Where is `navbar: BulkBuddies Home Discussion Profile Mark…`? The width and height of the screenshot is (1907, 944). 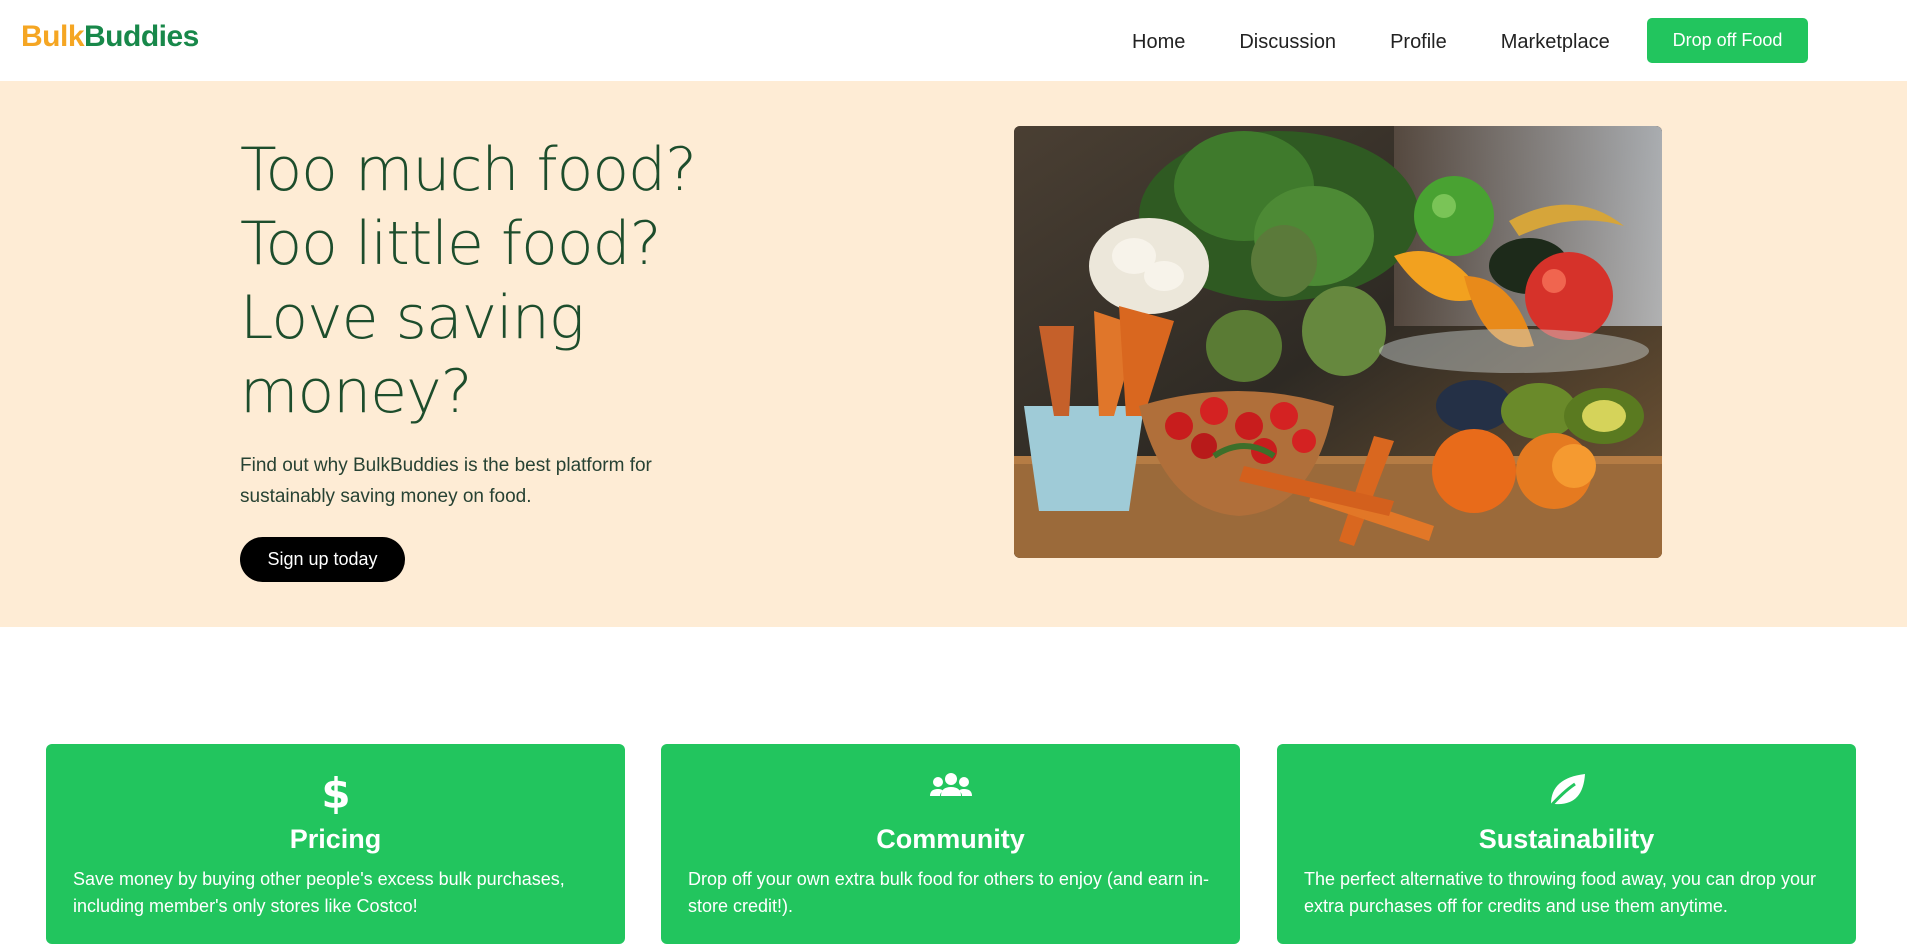 navbar: BulkBuddies Home Discussion Profile Mark… is located at coordinates (953, 40).